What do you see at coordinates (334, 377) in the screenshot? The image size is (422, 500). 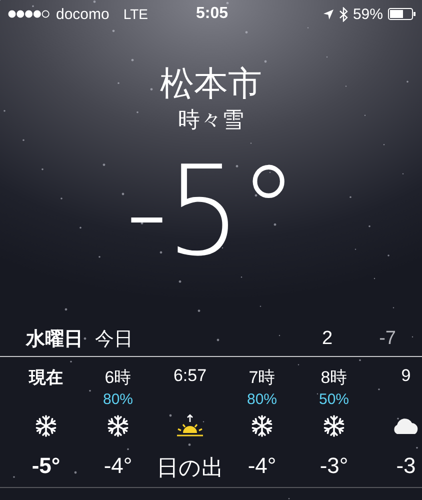 I see `hour-label: 8時` at bounding box center [334, 377].